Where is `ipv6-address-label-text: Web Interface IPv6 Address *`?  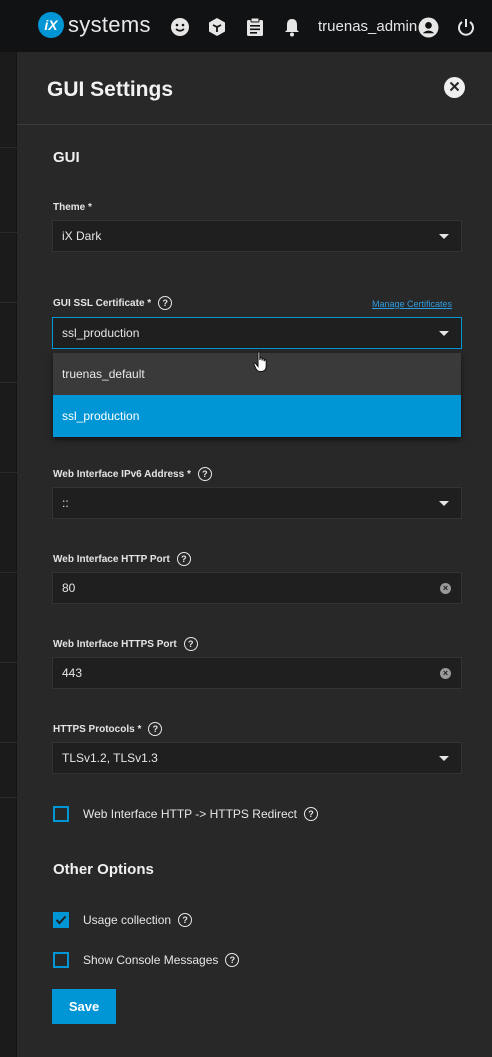 ipv6-address-label-text: Web Interface IPv6 Address * is located at coordinates (122, 474).